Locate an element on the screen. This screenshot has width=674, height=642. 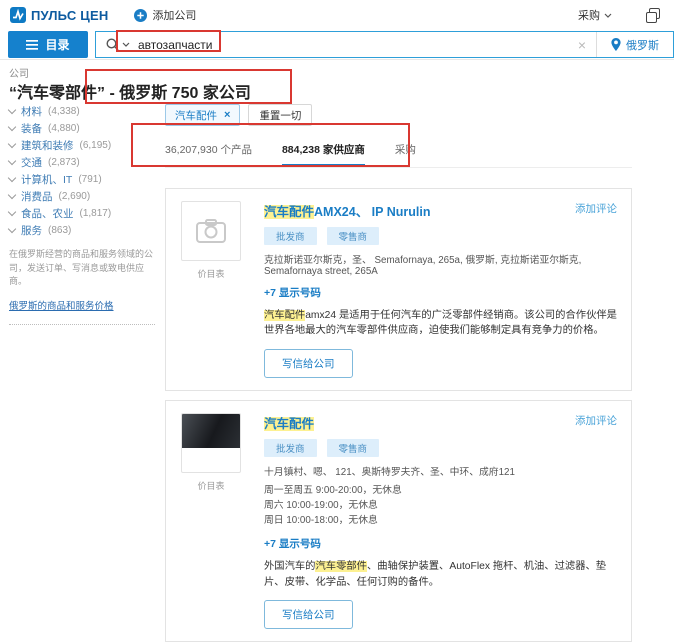
filter-chip-row: 汽车配件 × 重置一切 is located at coordinates (398, 115).